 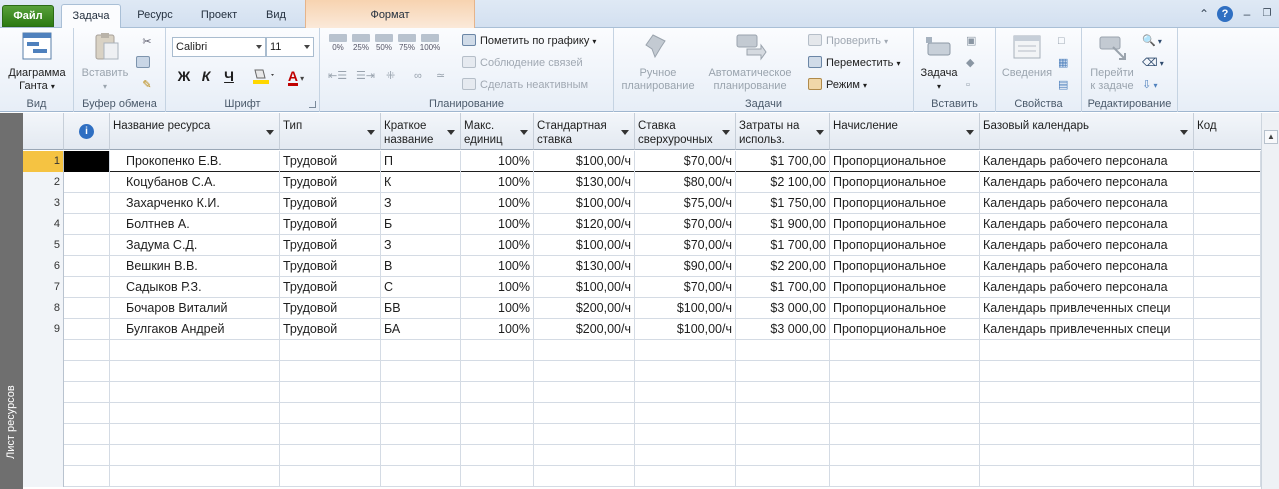 What do you see at coordinates (854, 63) in the screenshot?
I see `move-button: Переместить ▾` at bounding box center [854, 63].